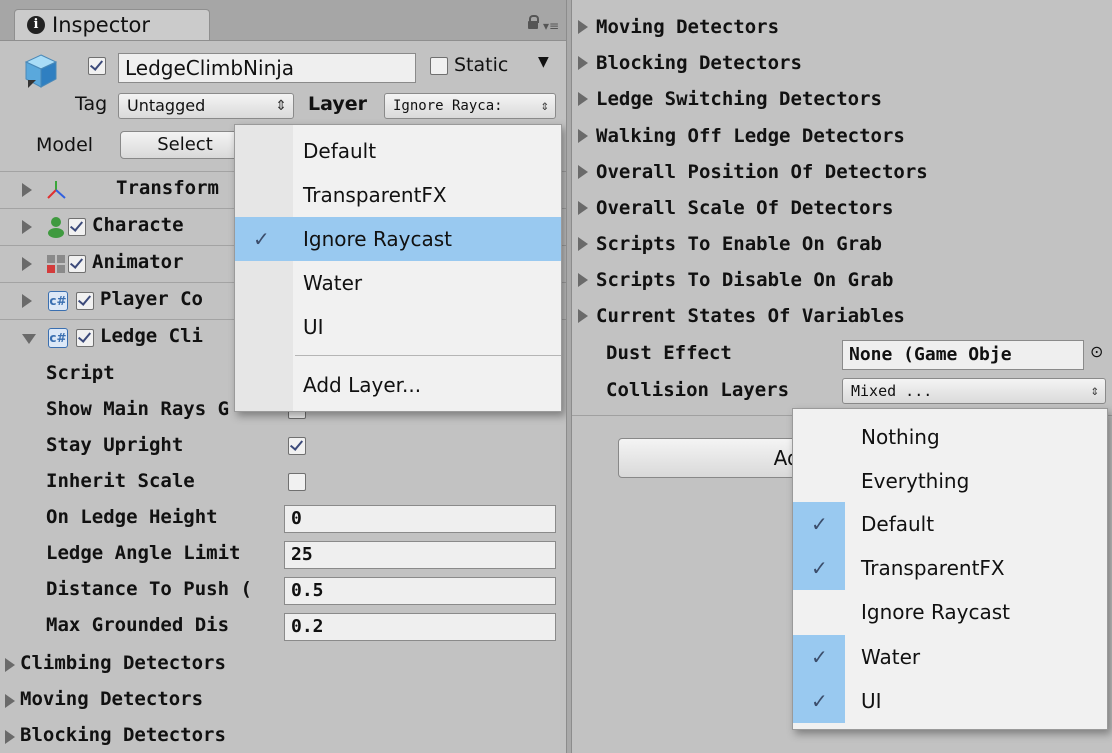  I want to click on object-picker-icon: ⊙, so click(1096, 351).